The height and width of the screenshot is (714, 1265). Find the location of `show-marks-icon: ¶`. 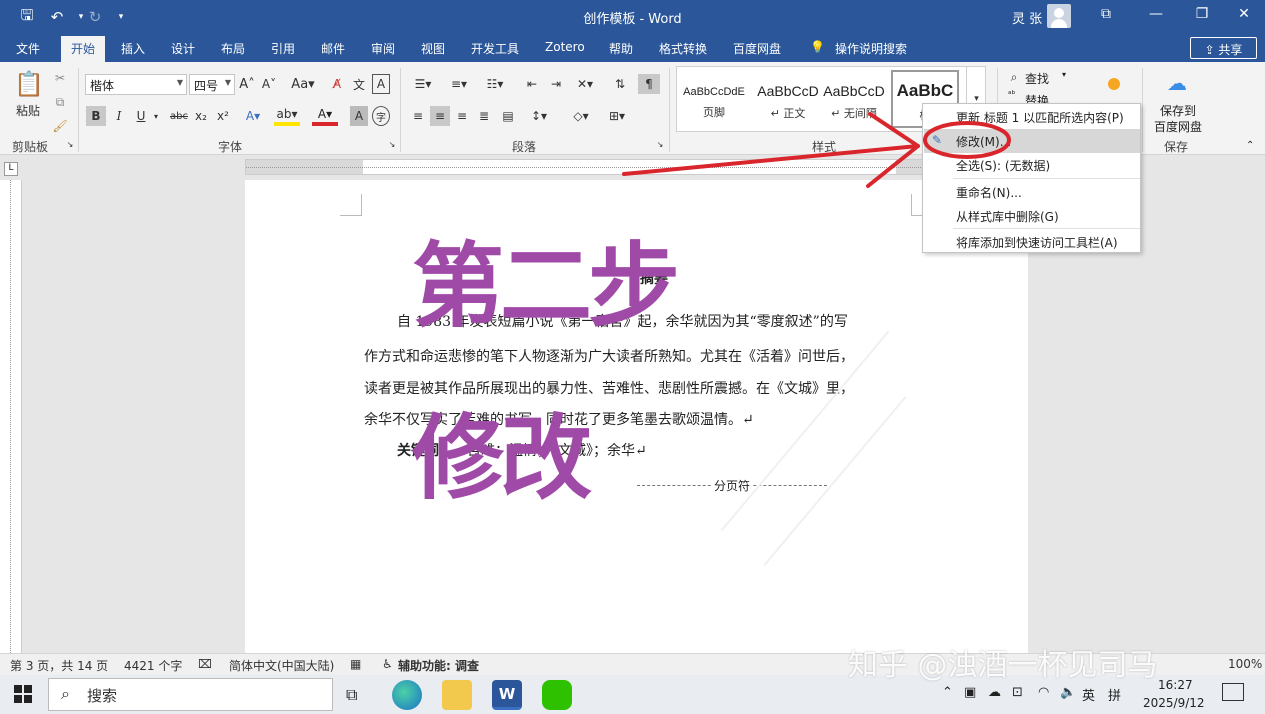

show-marks-icon: ¶ is located at coordinates (649, 84).